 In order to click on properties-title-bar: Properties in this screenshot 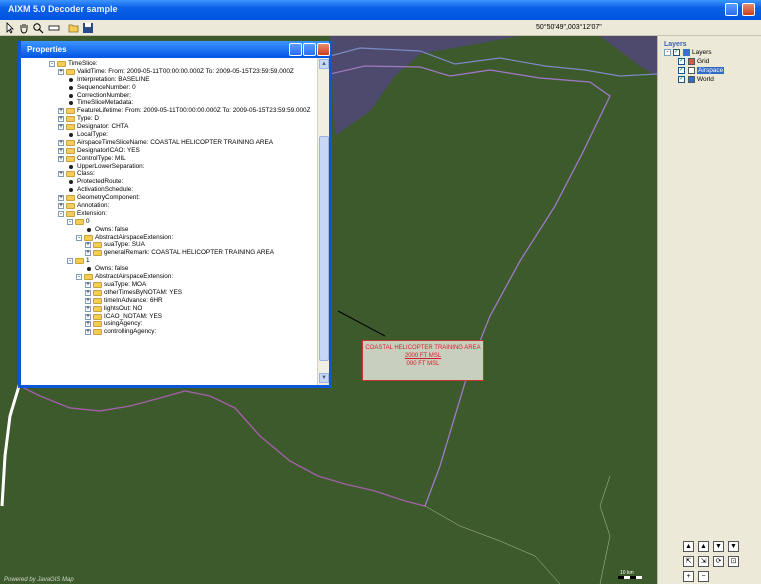, I will do `click(175, 49)`.